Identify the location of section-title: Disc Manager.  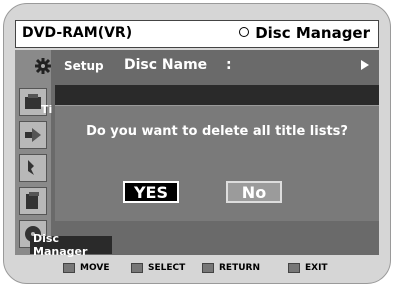
(304, 33).